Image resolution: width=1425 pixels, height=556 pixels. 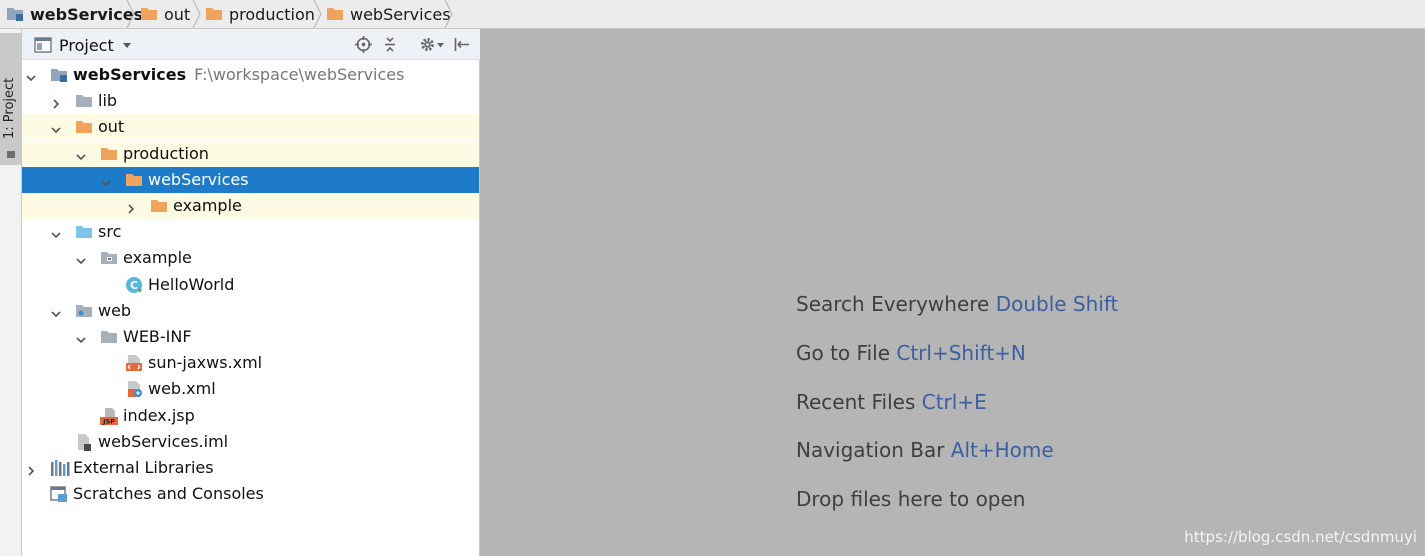 I want to click on tree-node-label: lib, so click(x=107, y=100).